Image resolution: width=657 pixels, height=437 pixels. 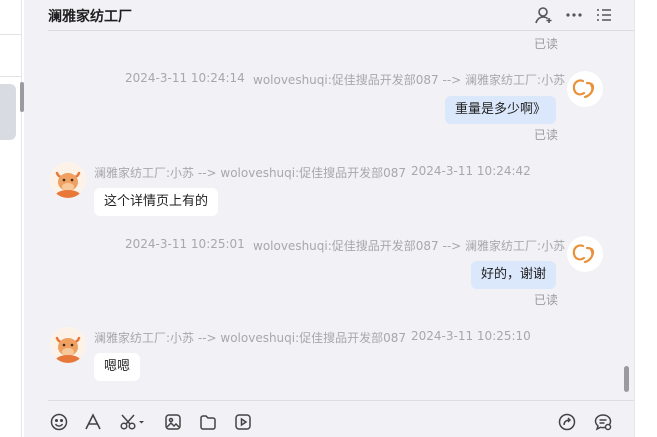 What do you see at coordinates (640, 218) in the screenshot?
I see `right-panel-edge` at bounding box center [640, 218].